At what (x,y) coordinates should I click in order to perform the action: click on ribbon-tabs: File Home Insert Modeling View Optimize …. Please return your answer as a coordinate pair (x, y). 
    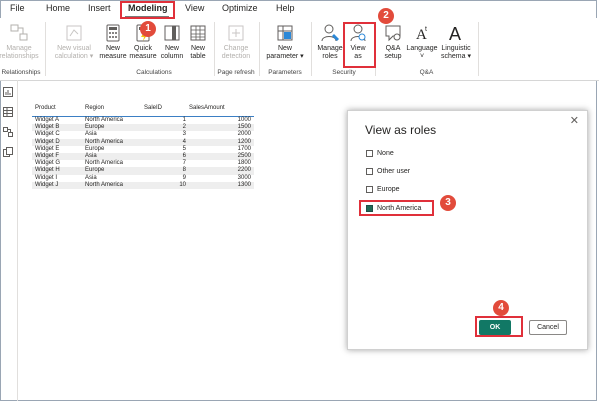
    Looking at the image, I should click on (299, 9).